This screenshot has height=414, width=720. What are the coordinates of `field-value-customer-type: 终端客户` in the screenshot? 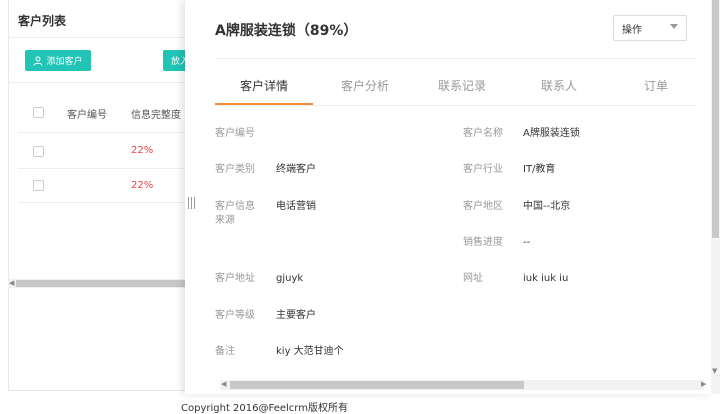 It's located at (296, 169).